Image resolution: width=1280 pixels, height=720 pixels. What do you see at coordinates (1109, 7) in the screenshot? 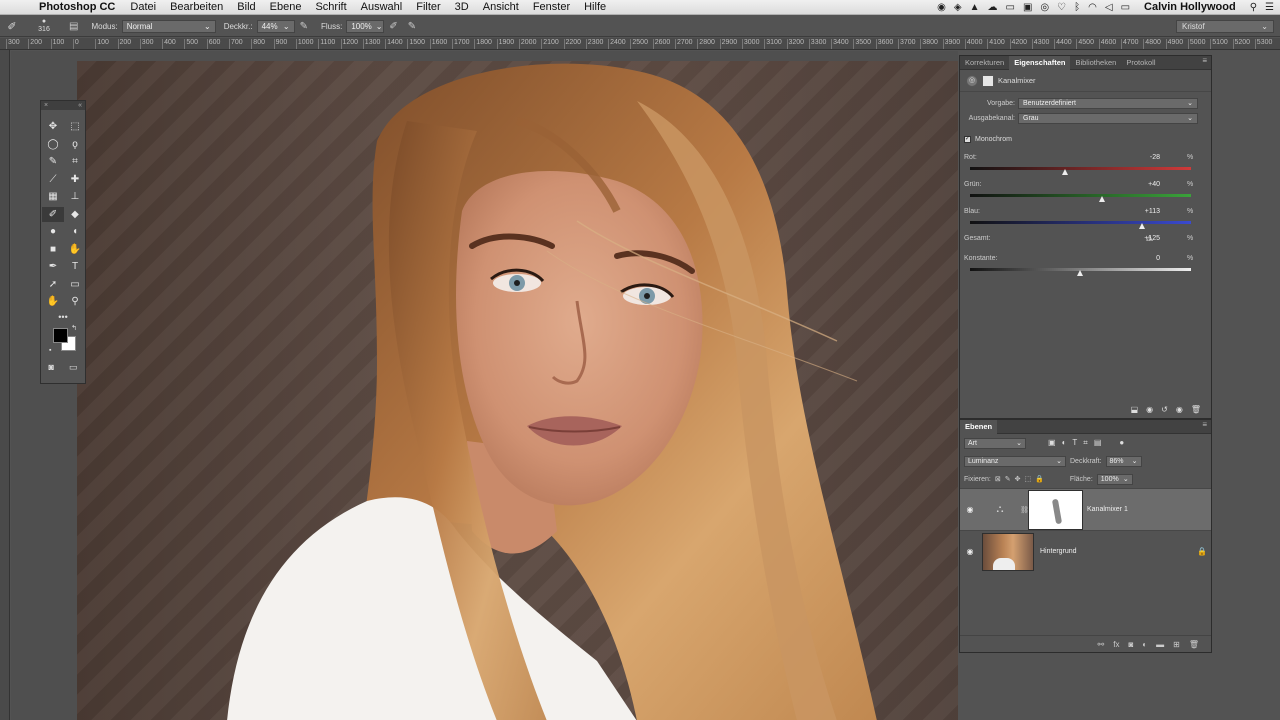
I see `volume-icon: ◁` at bounding box center [1109, 7].